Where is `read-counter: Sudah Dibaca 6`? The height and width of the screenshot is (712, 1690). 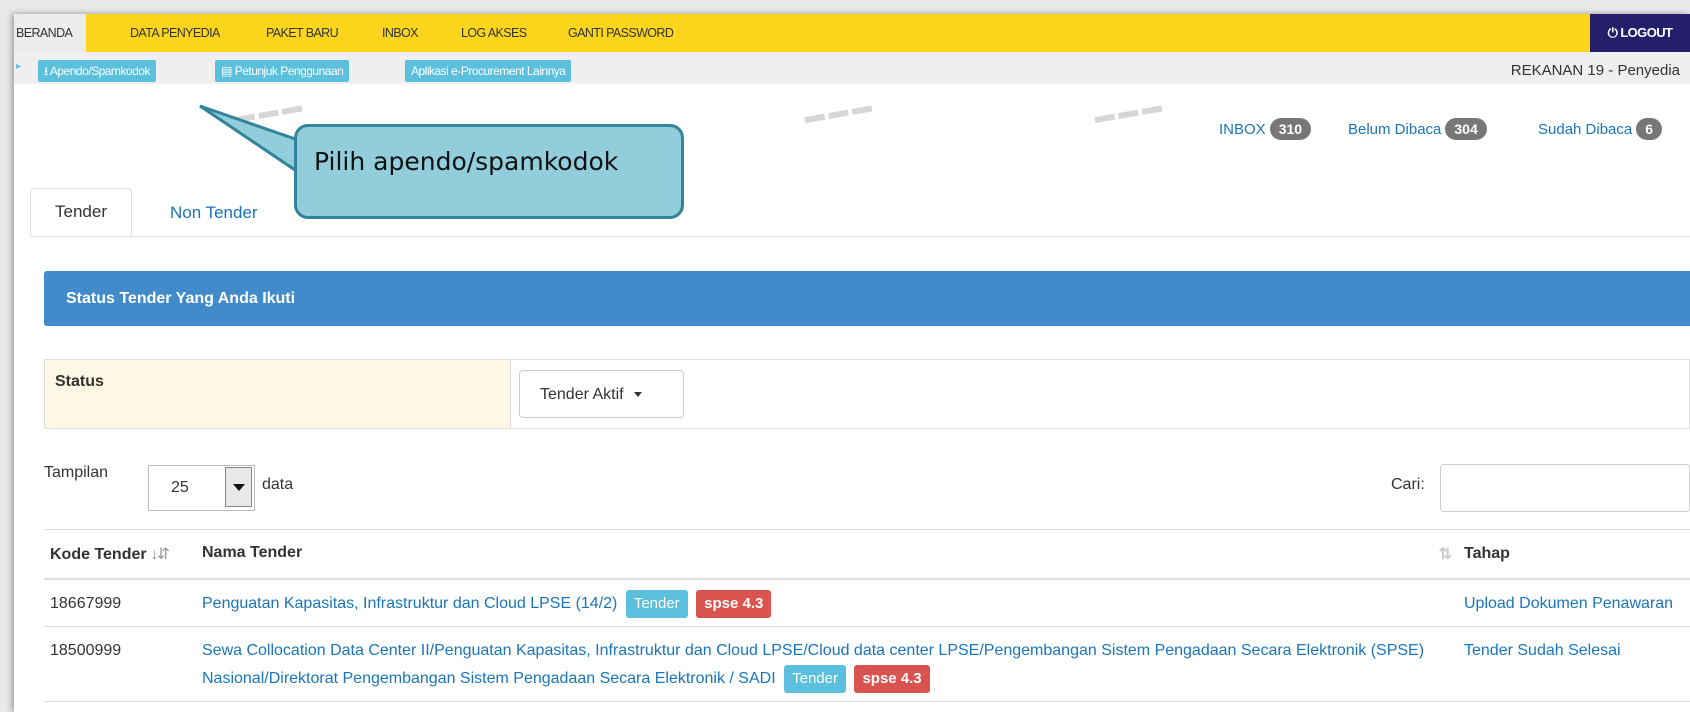 read-counter: Sudah Dibaca 6 is located at coordinates (1600, 129).